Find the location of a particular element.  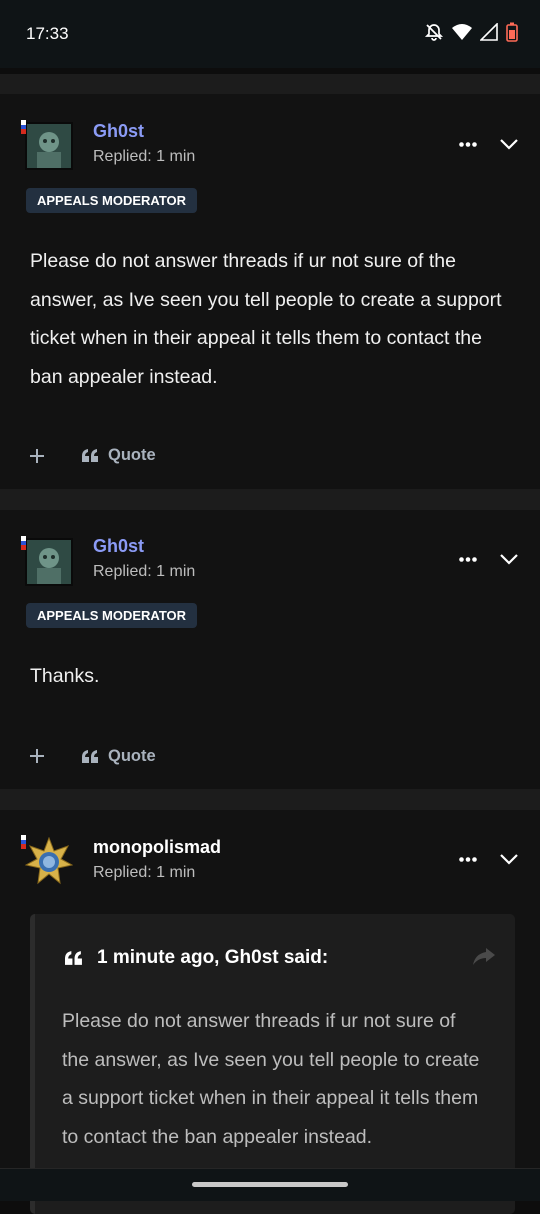

battery-low-icon is located at coordinates (512, 32).